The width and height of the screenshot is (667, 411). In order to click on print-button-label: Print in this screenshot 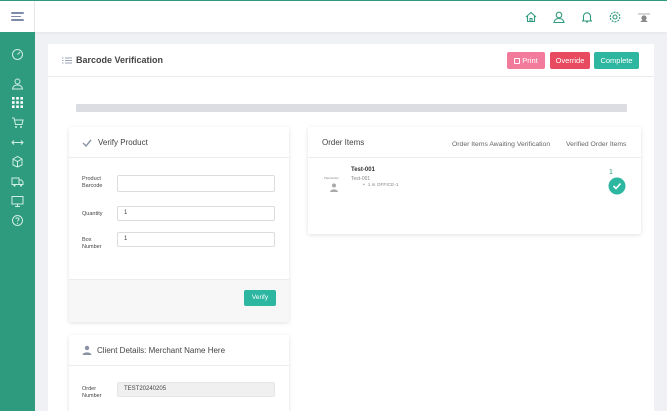, I will do `click(530, 60)`.